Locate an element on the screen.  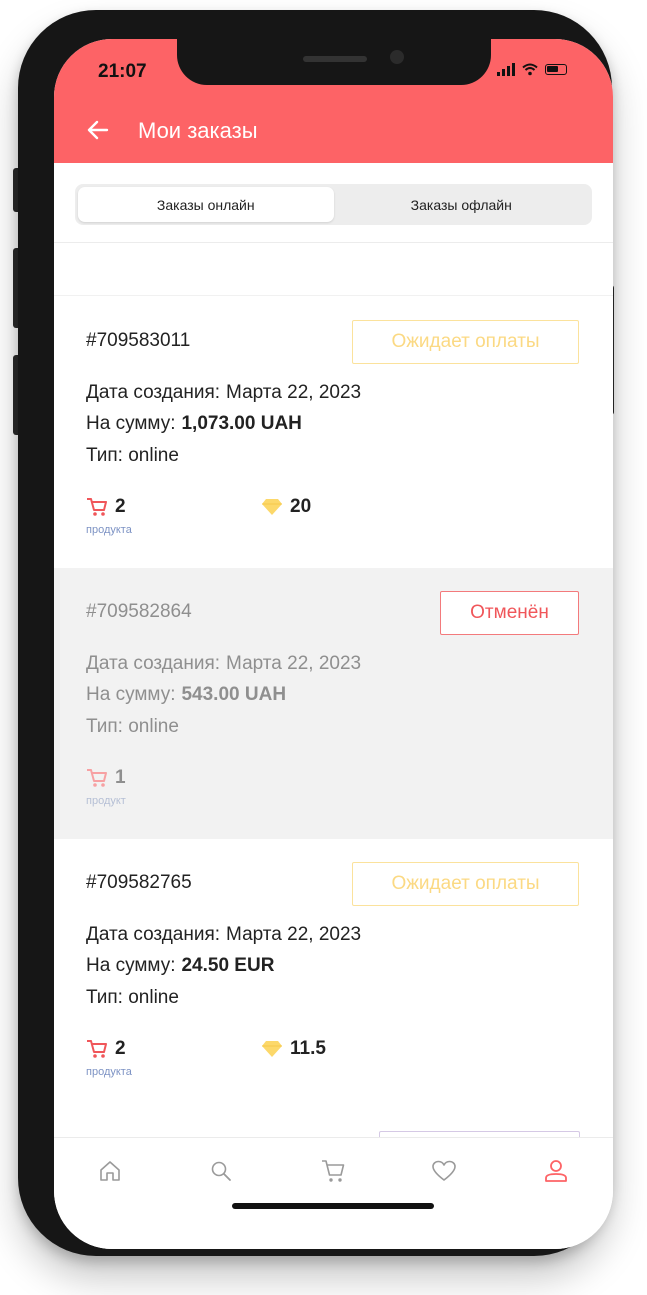
spacer is located at coordinates (333, 270).